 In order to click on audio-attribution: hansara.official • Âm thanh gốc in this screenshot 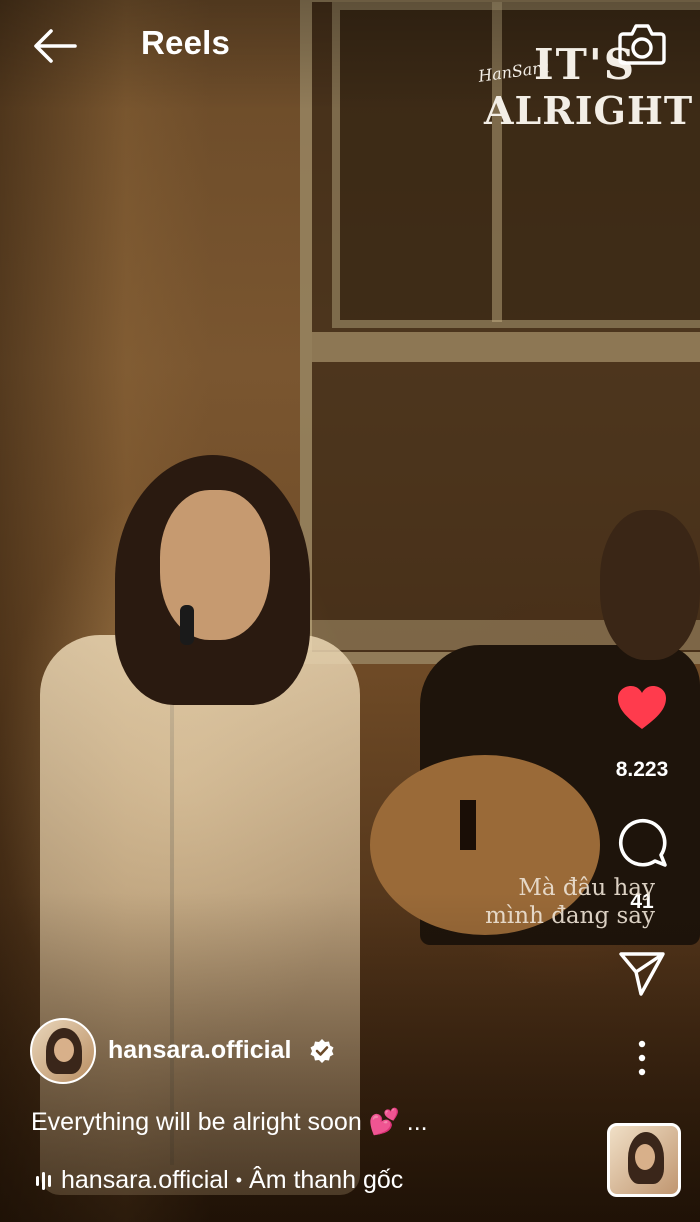, I will do `click(219, 1180)`.